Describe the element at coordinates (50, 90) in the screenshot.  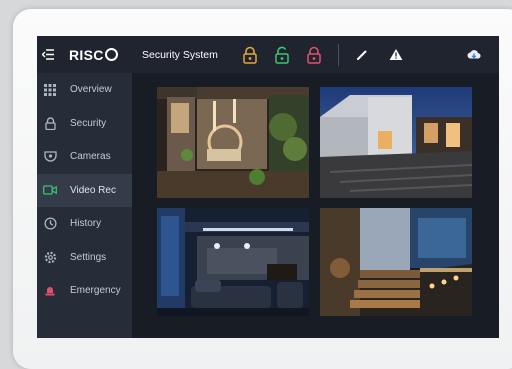
I see `grid-icon` at that location.